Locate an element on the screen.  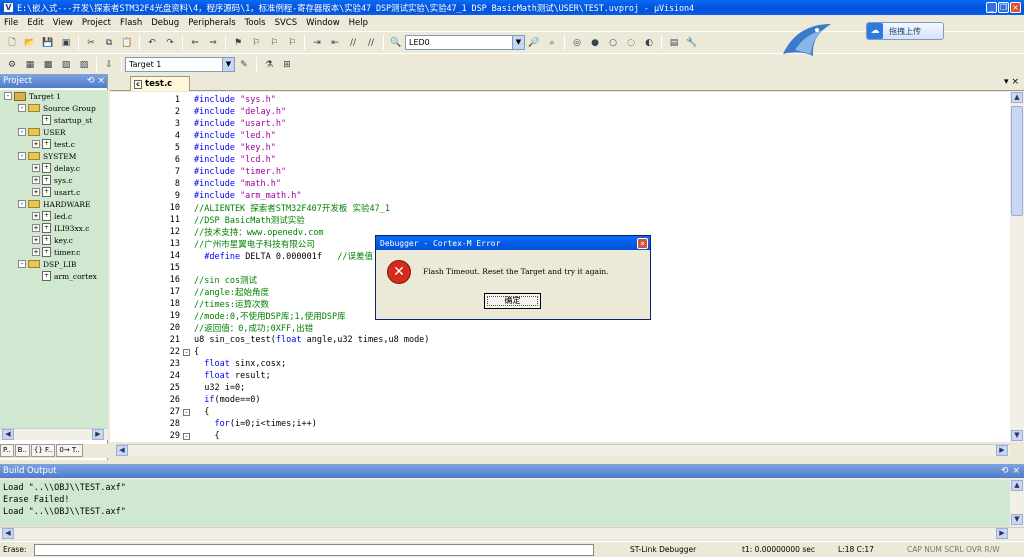
build-vscroll: ▲ ▼ is located at coordinates (1017, 503).